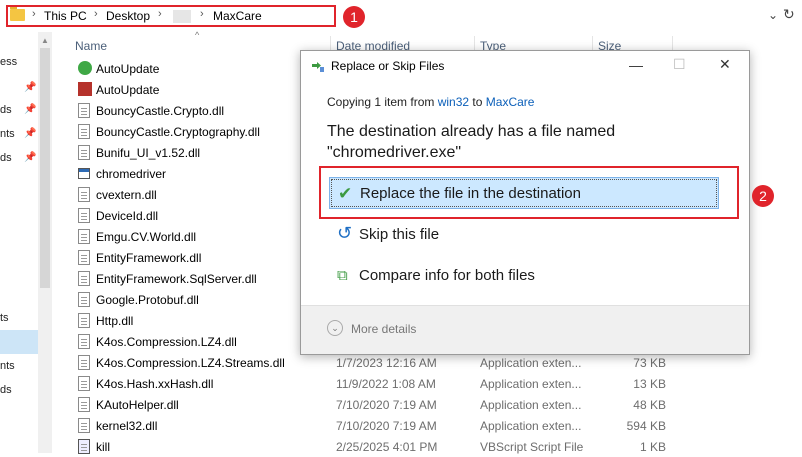  Describe the element at coordinates (127, 216) in the screenshot. I see `file-name: DeviceId.dll` at that location.